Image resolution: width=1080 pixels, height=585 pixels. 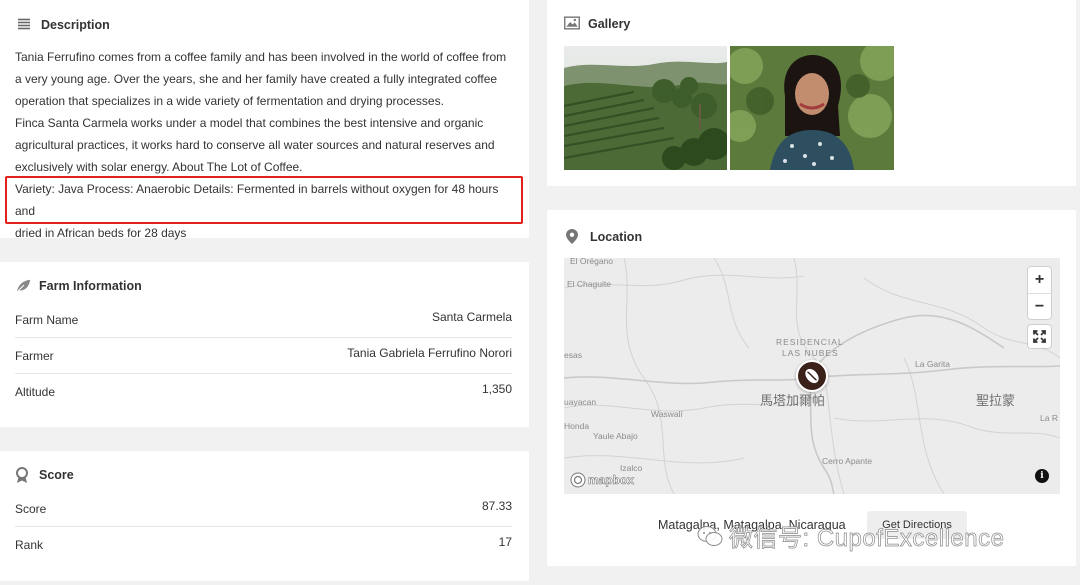 I want to click on coffee-bean-icon, so click(x=812, y=376).